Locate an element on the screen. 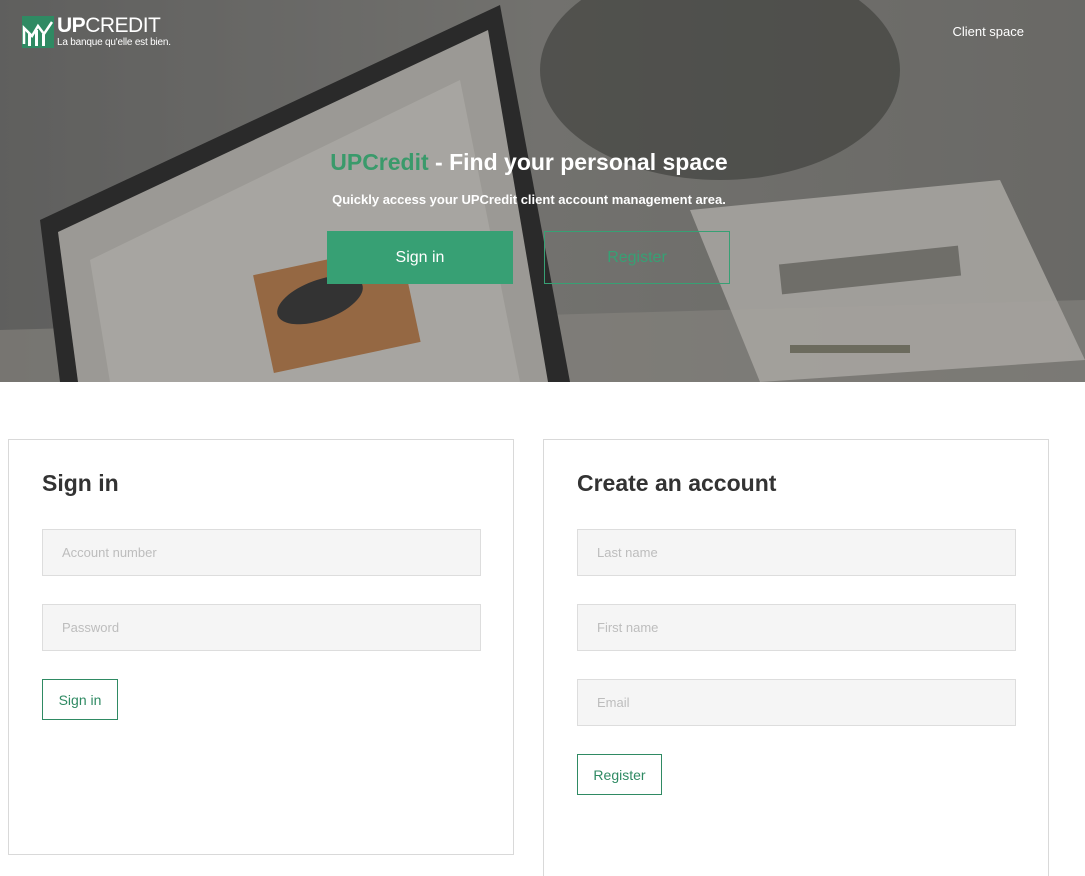 The image size is (1085, 876). create-account-heading: Create an account is located at coordinates (677, 483).